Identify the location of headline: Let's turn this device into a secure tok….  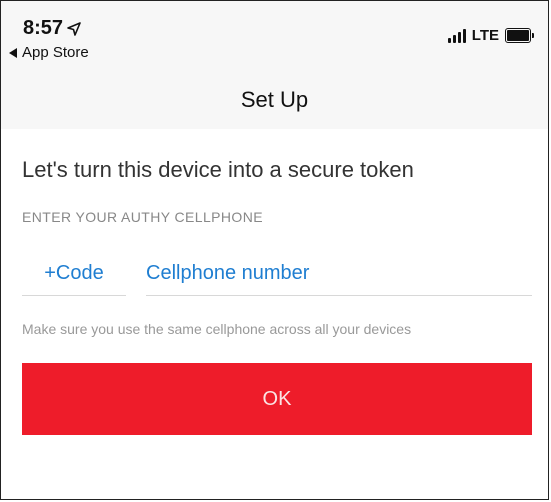
(218, 169).